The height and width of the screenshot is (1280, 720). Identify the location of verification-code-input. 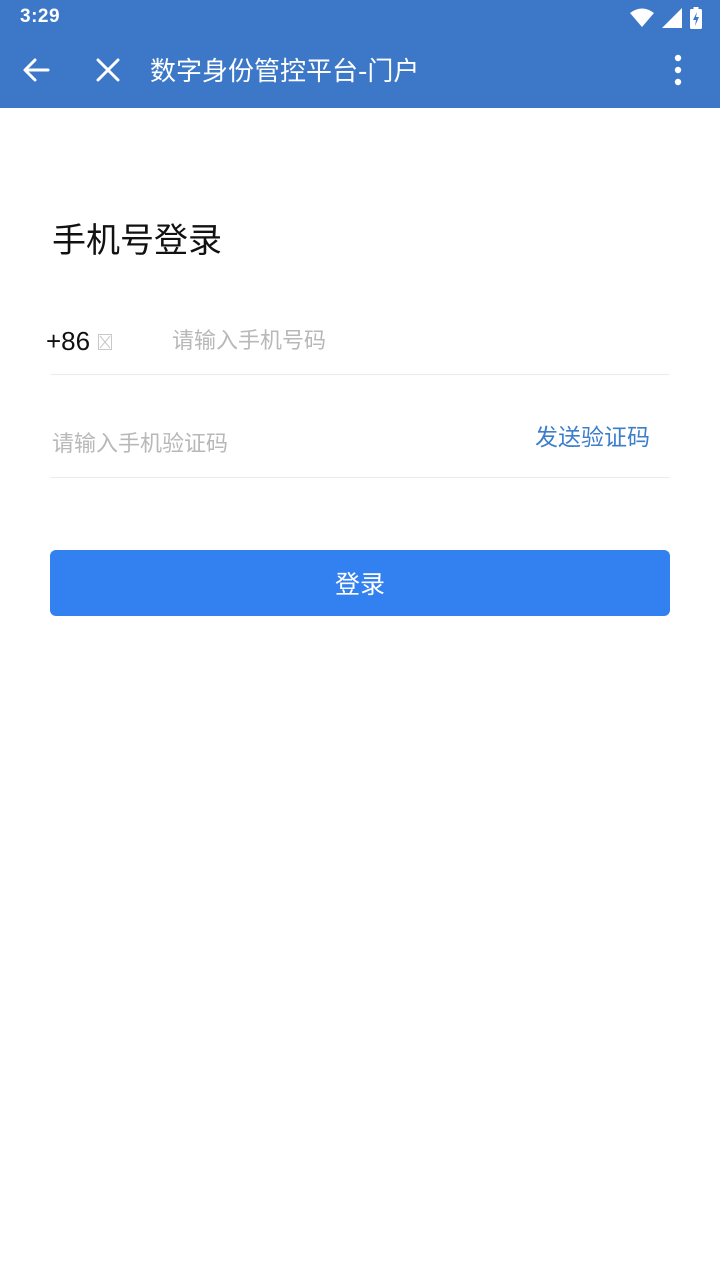
(272, 444).